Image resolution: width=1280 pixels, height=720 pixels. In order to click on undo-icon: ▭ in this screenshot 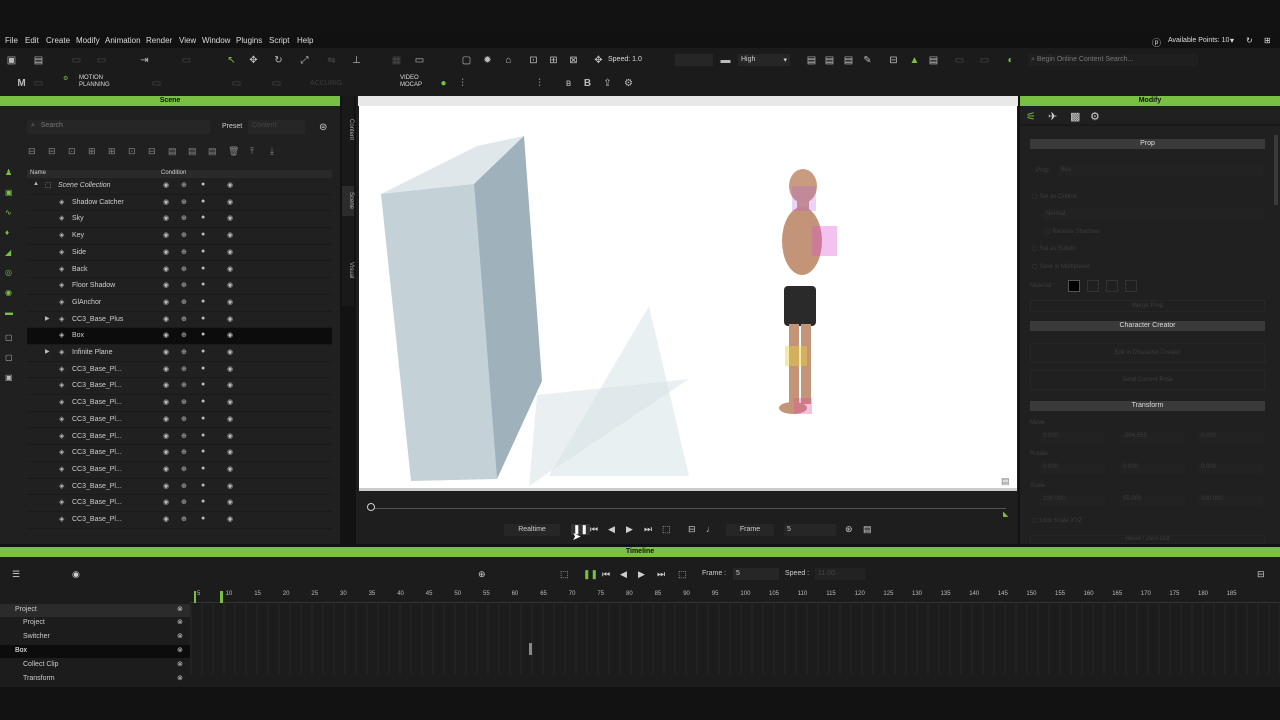, I will do `click(101, 60)`.